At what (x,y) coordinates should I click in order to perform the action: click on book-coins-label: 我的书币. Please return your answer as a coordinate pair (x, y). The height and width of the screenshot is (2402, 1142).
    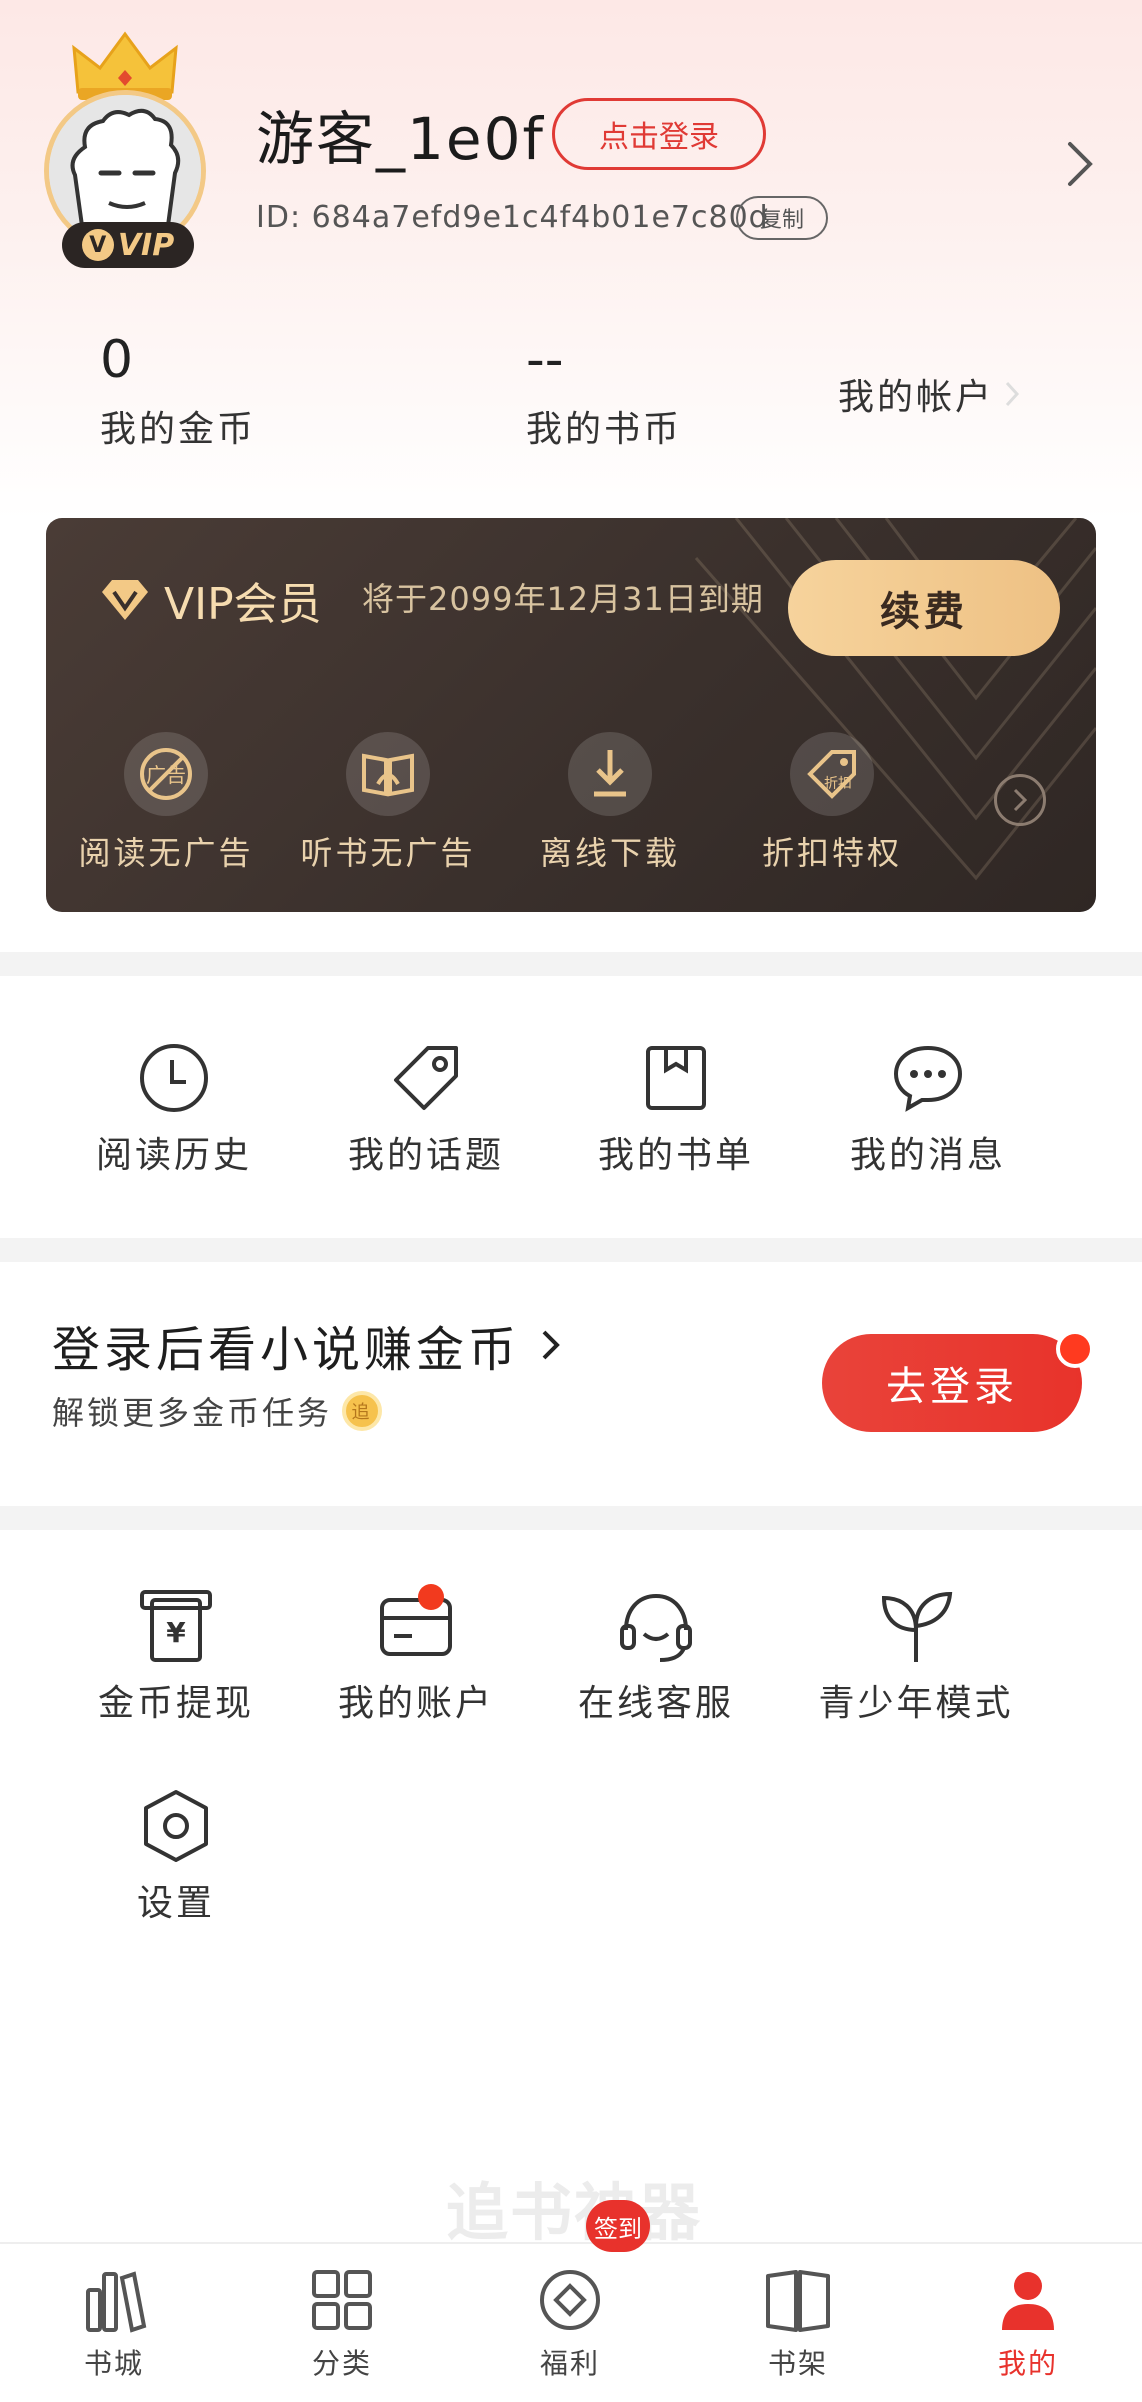
    Looking at the image, I should click on (604, 429).